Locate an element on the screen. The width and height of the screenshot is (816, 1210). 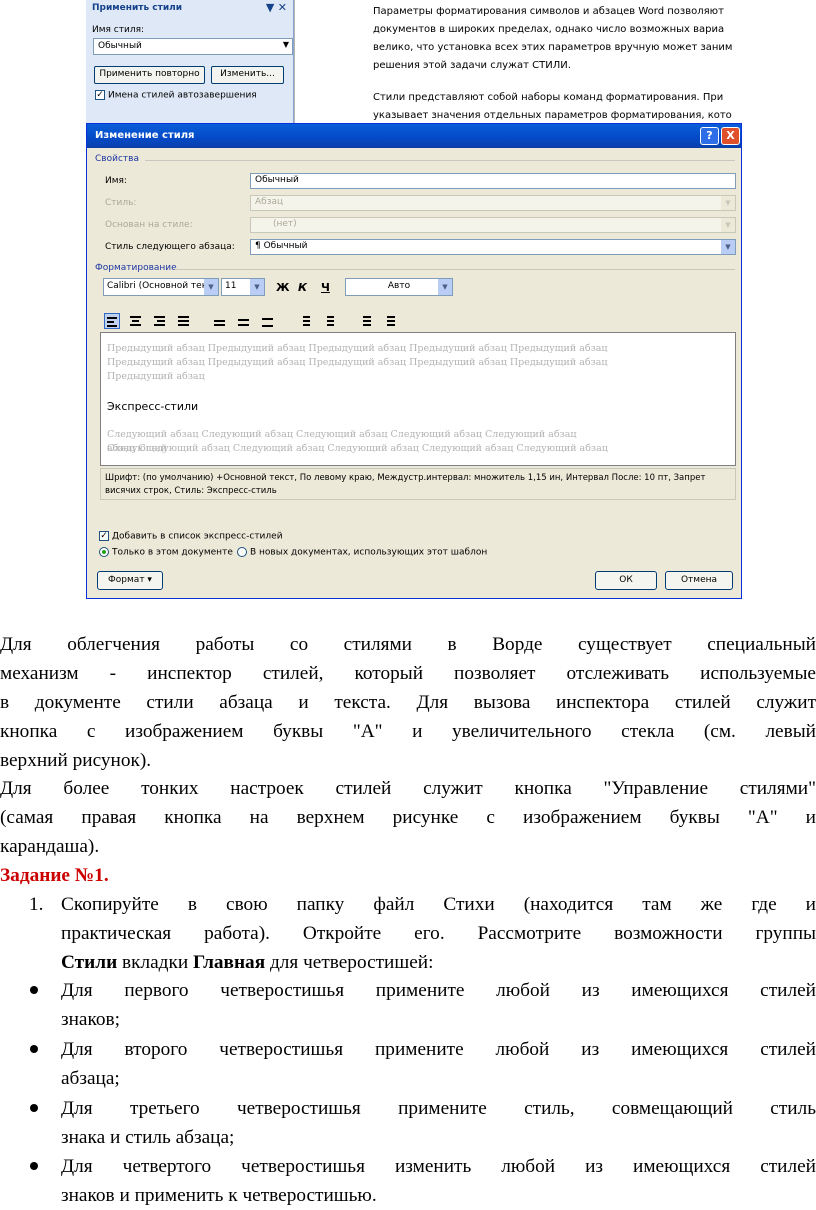
text-line: знаков и применить к четверостишью. is located at coordinates (219, 1195).